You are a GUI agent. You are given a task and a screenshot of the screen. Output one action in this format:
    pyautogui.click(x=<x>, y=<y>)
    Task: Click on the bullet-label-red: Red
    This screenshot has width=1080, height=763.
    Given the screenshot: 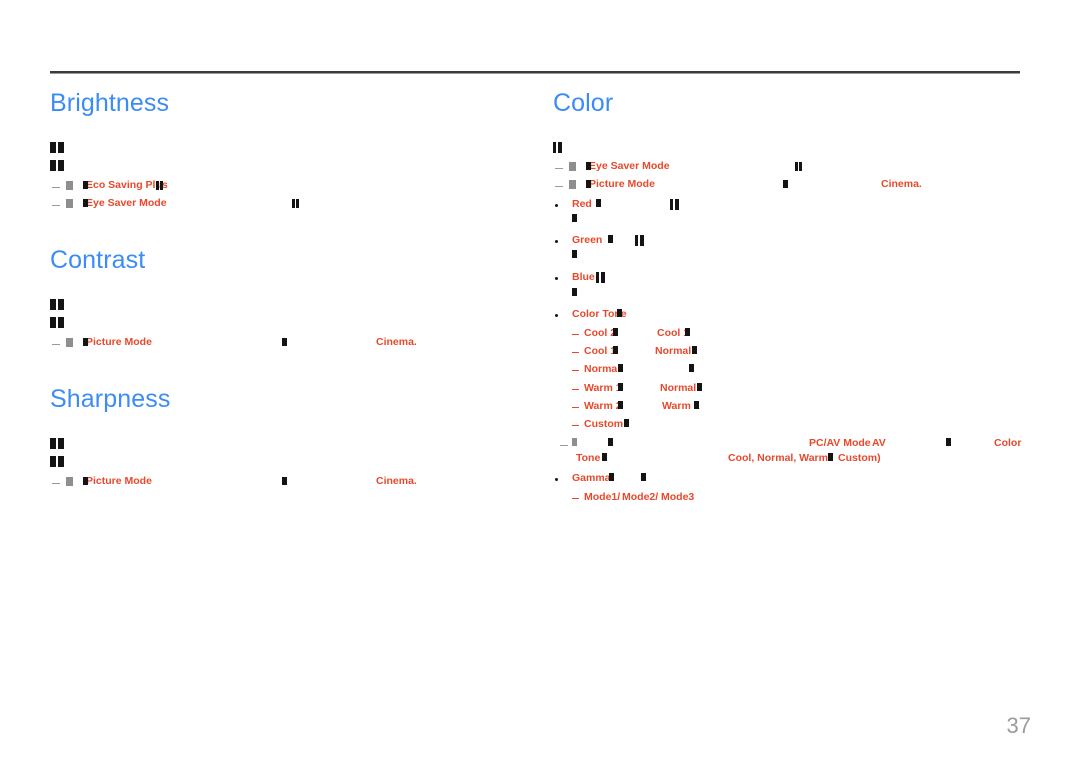 What is the action you would take?
    pyautogui.click(x=582, y=204)
    